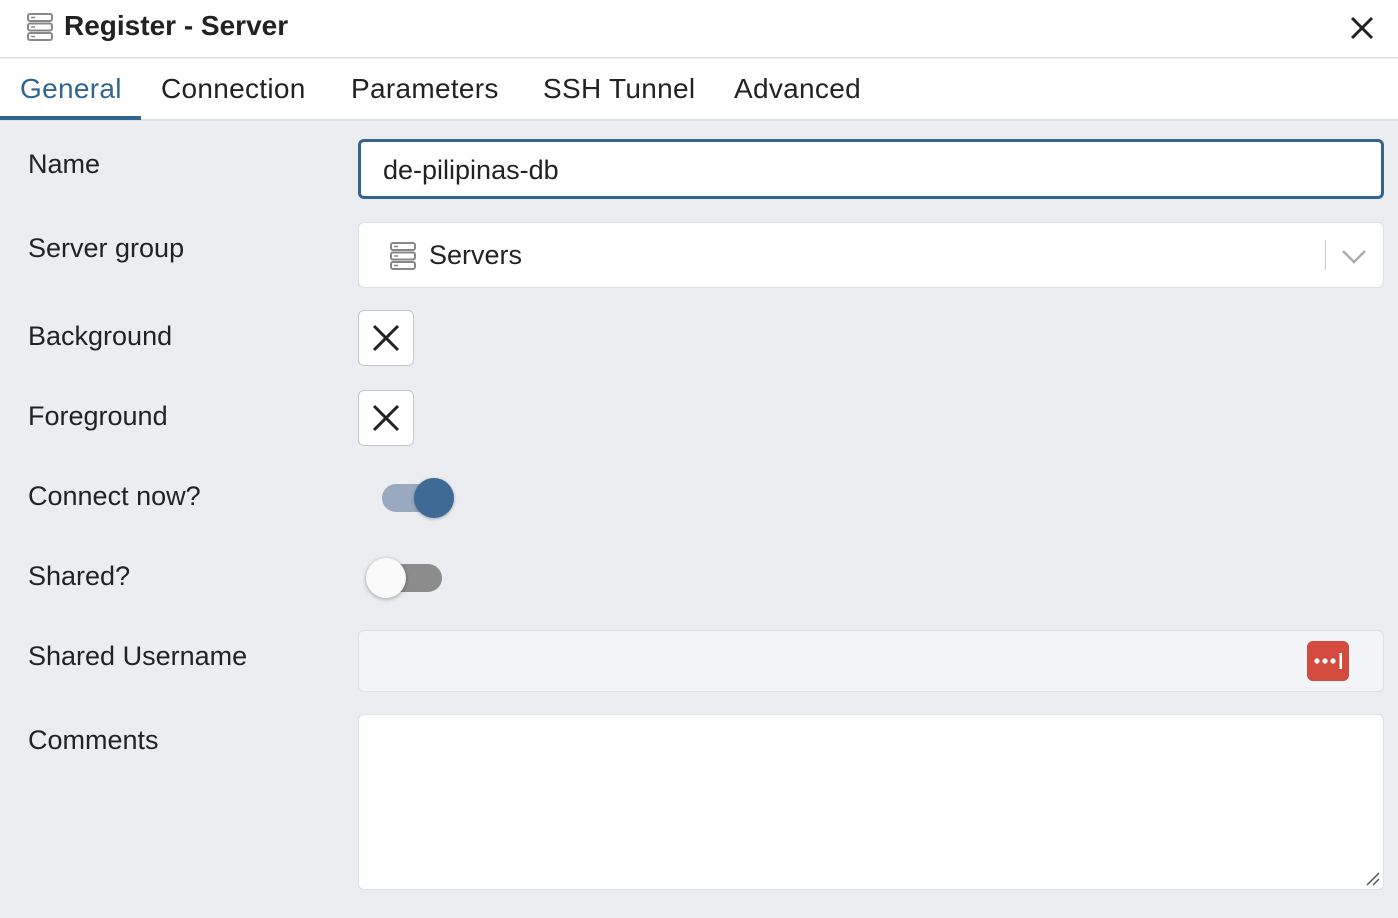  Describe the element at coordinates (619, 89) in the screenshot. I see `tab-ssh-tunnel: SSH Tunnel` at that location.